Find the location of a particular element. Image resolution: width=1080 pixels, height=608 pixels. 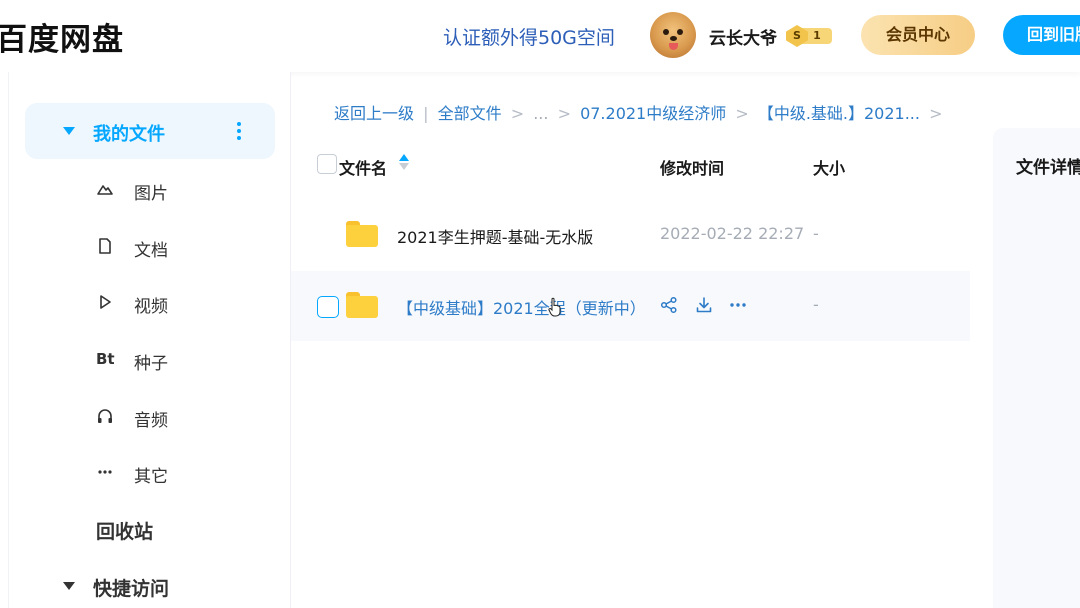

file-name: 【中级基础】2021全程（更新中） is located at coordinates (521, 307).